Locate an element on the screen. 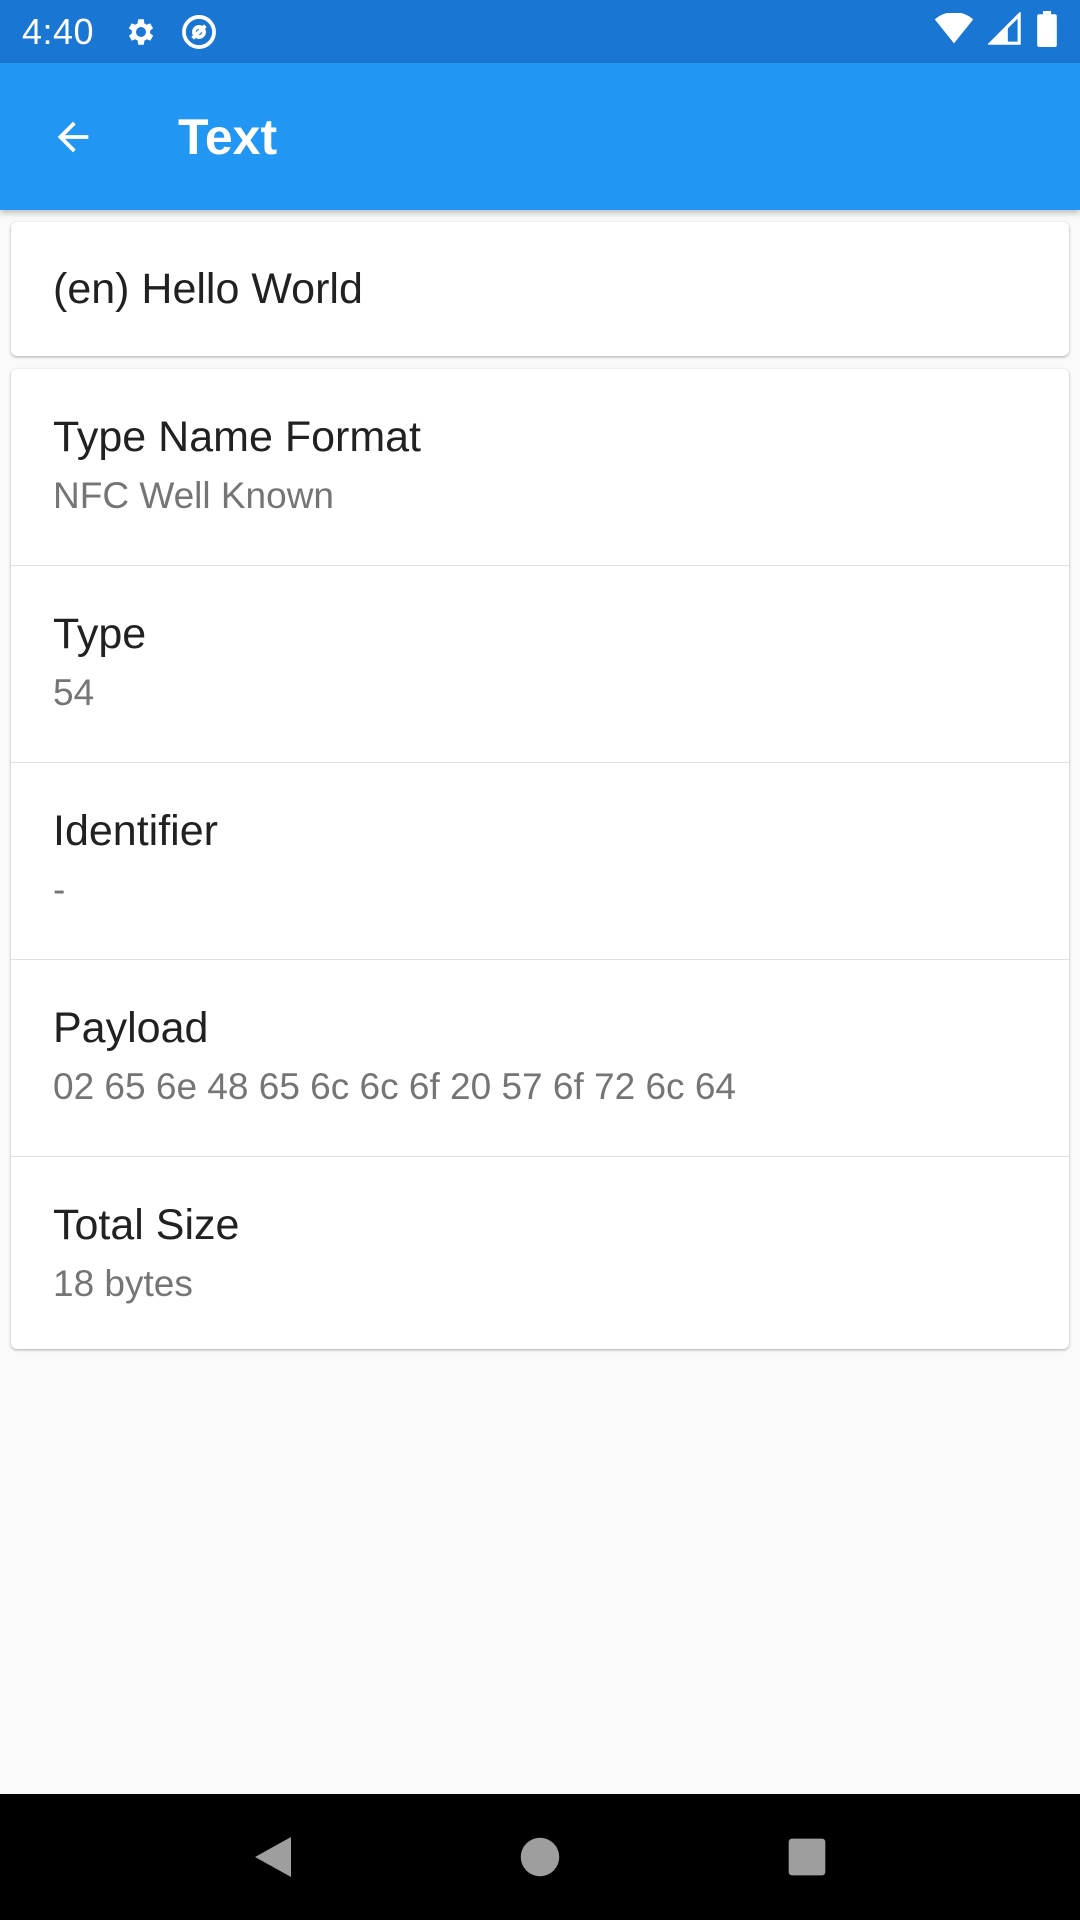 The image size is (1080, 1920). arrow-back-icon is located at coordinates (73, 136).